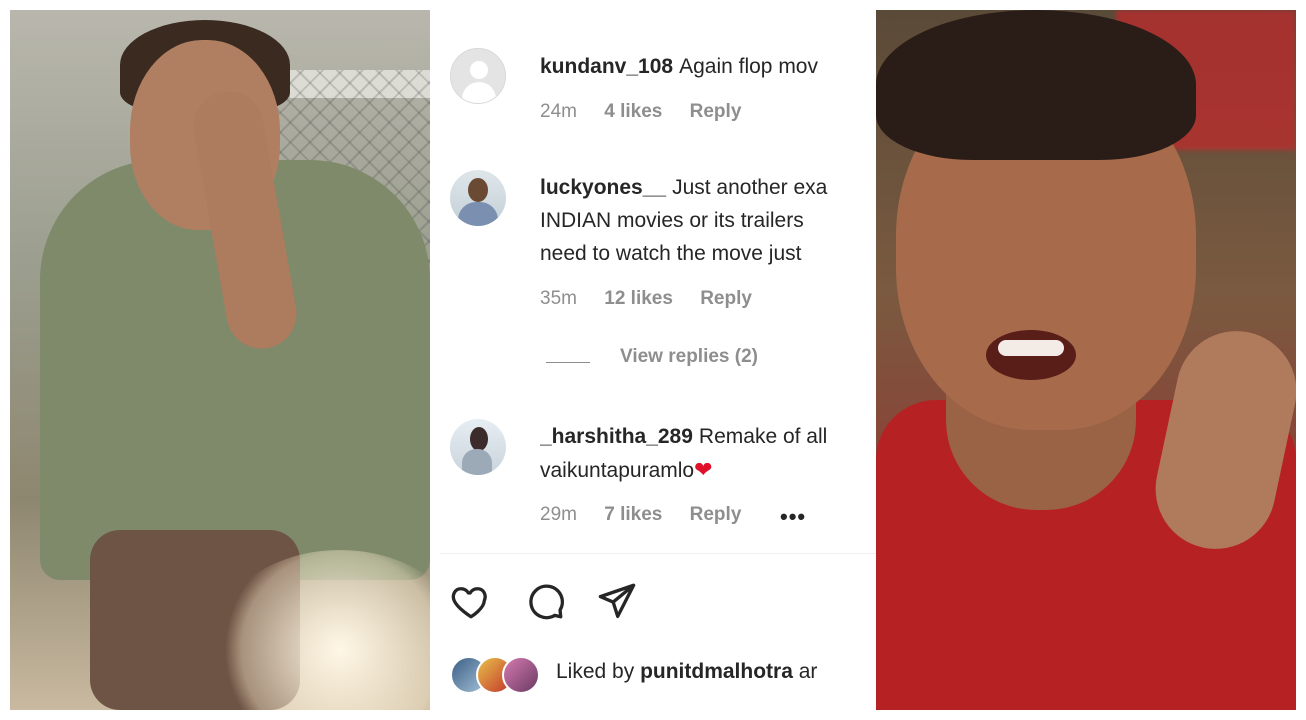 Image resolution: width=1306 pixels, height=720 pixels. Describe the element at coordinates (672, 220) in the screenshot. I see `comment-body: INDIAN movies or its trailers` at that location.